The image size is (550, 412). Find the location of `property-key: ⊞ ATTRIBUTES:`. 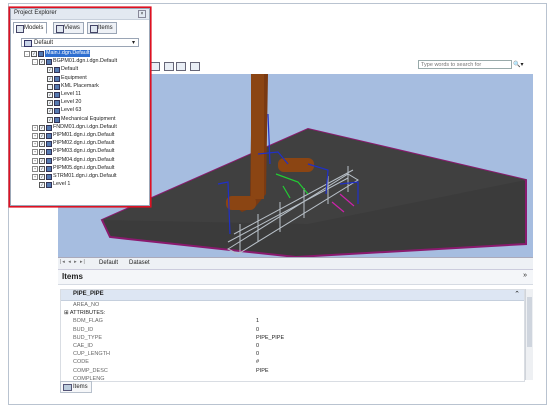

property-key: ⊞ ATTRIBUTES: is located at coordinates (85, 313).